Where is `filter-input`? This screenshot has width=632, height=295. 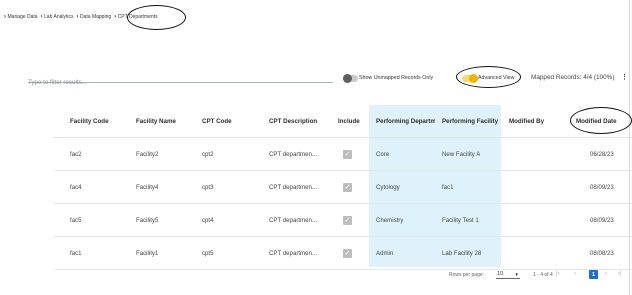
filter-input is located at coordinates (180, 82).